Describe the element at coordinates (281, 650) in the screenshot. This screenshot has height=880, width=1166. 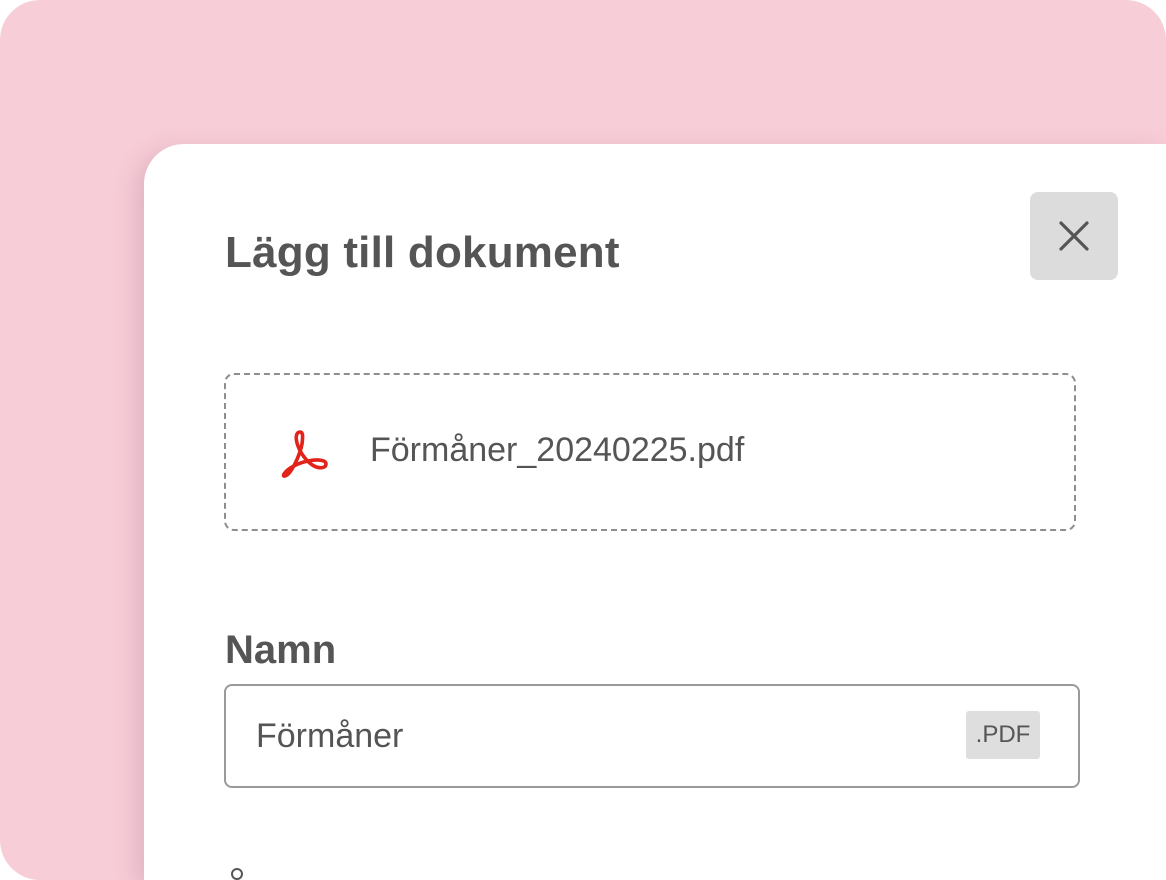
I see `name-field-label: Namn` at that location.